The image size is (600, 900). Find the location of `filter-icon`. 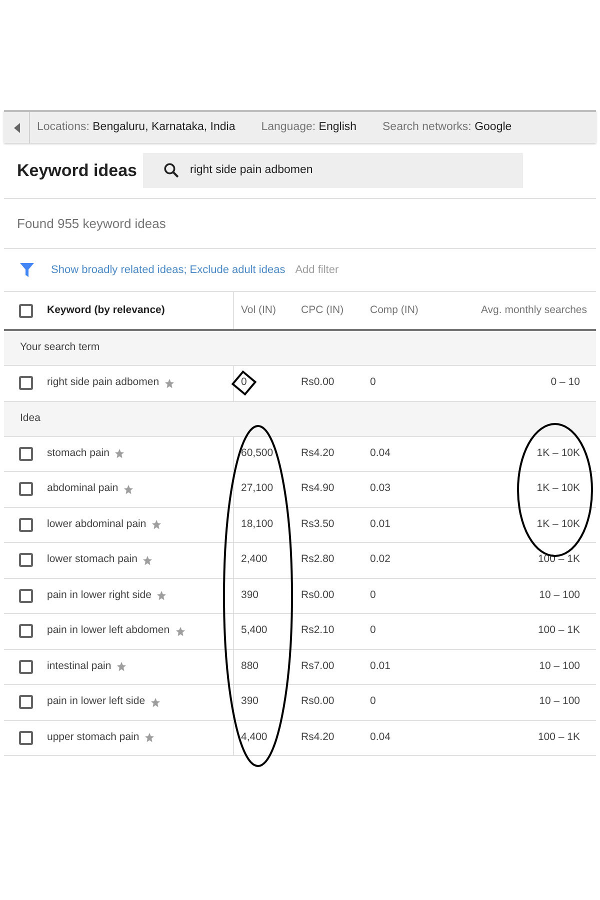

filter-icon is located at coordinates (27, 270).